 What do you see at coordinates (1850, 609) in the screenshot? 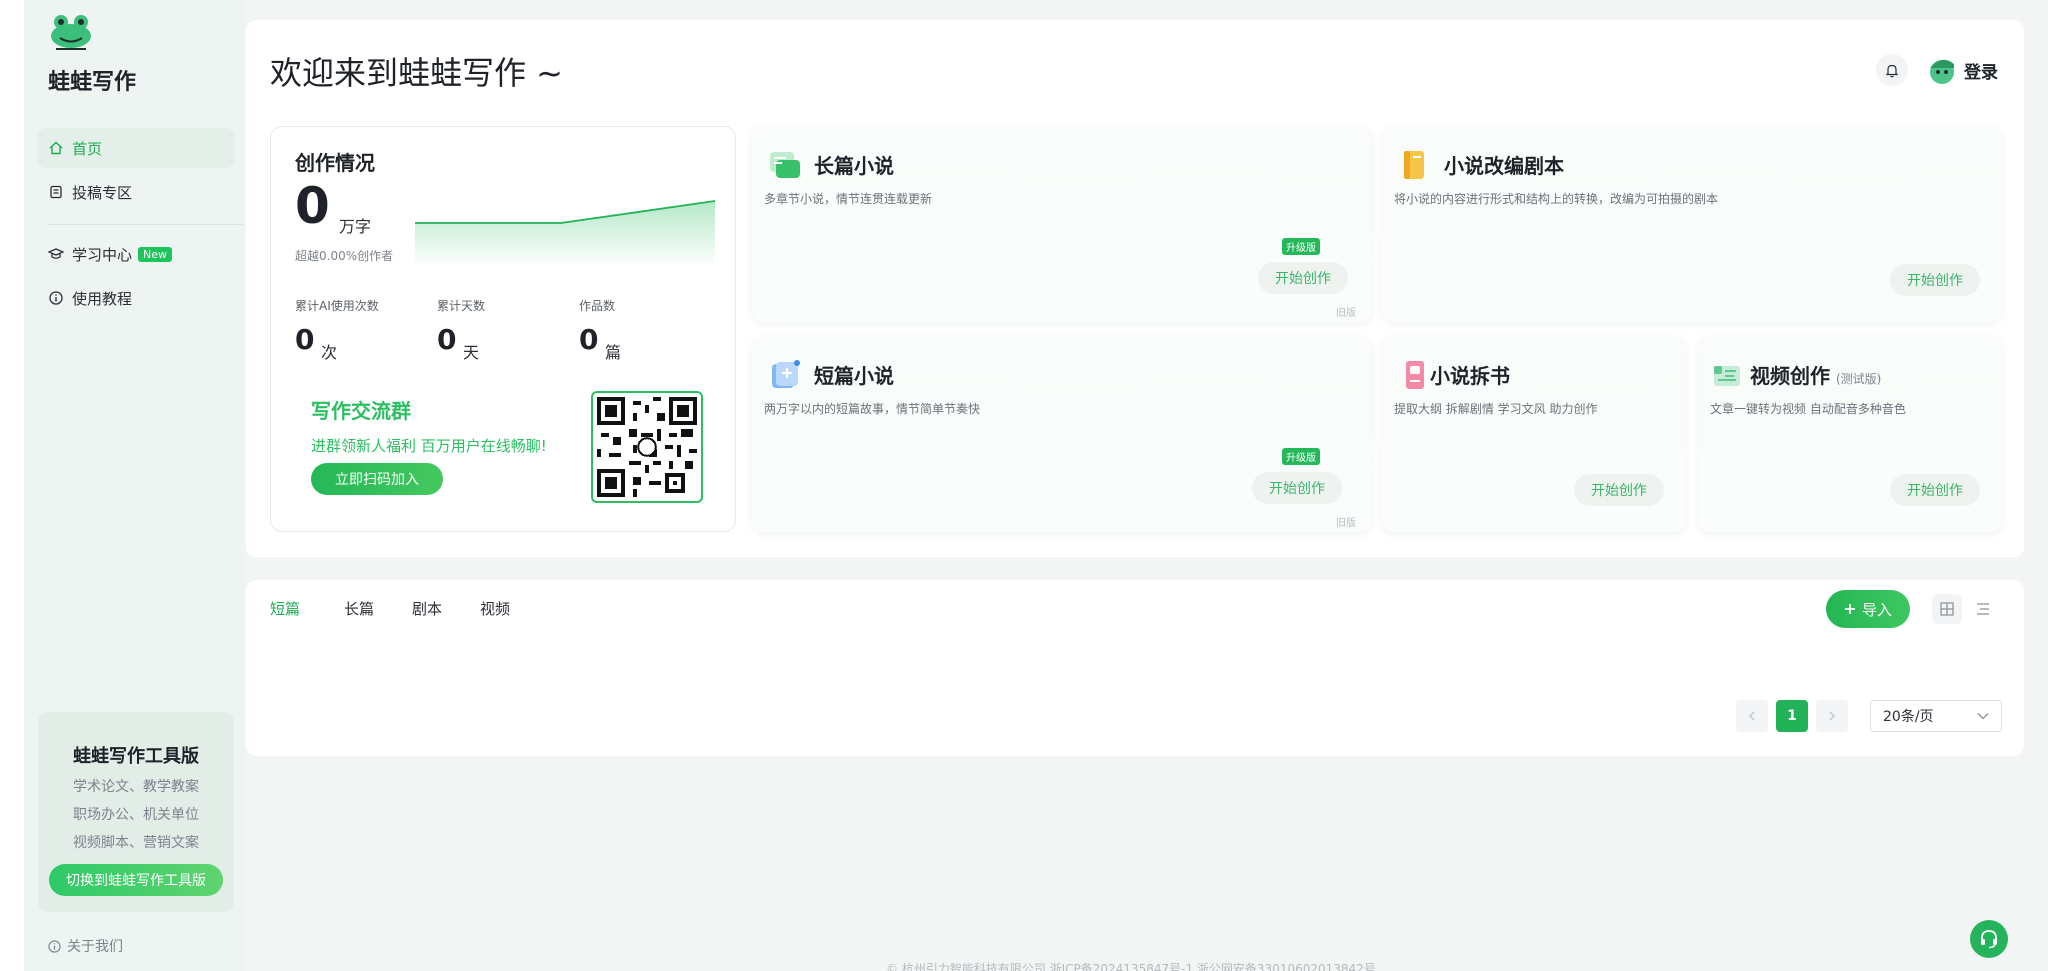
I see `plus-icon` at bounding box center [1850, 609].